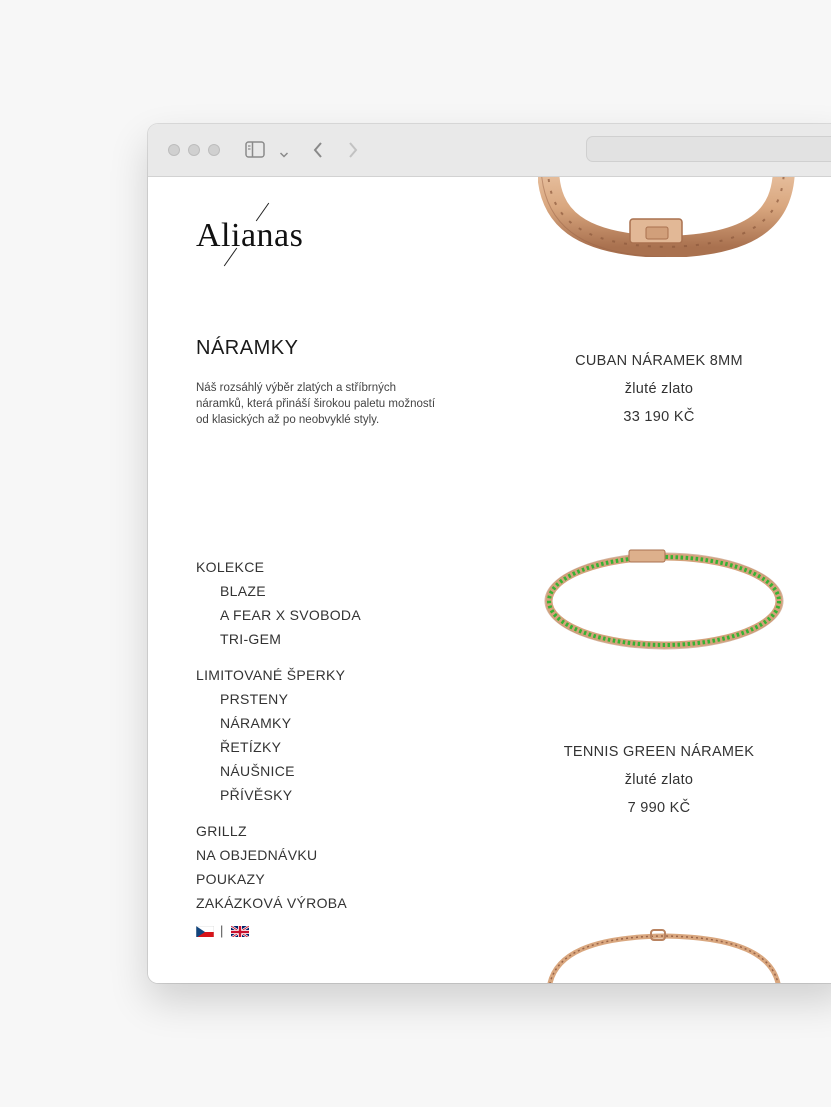 The height and width of the screenshot is (1107, 831). What do you see at coordinates (708, 149) in the screenshot?
I see `address-bar` at bounding box center [708, 149].